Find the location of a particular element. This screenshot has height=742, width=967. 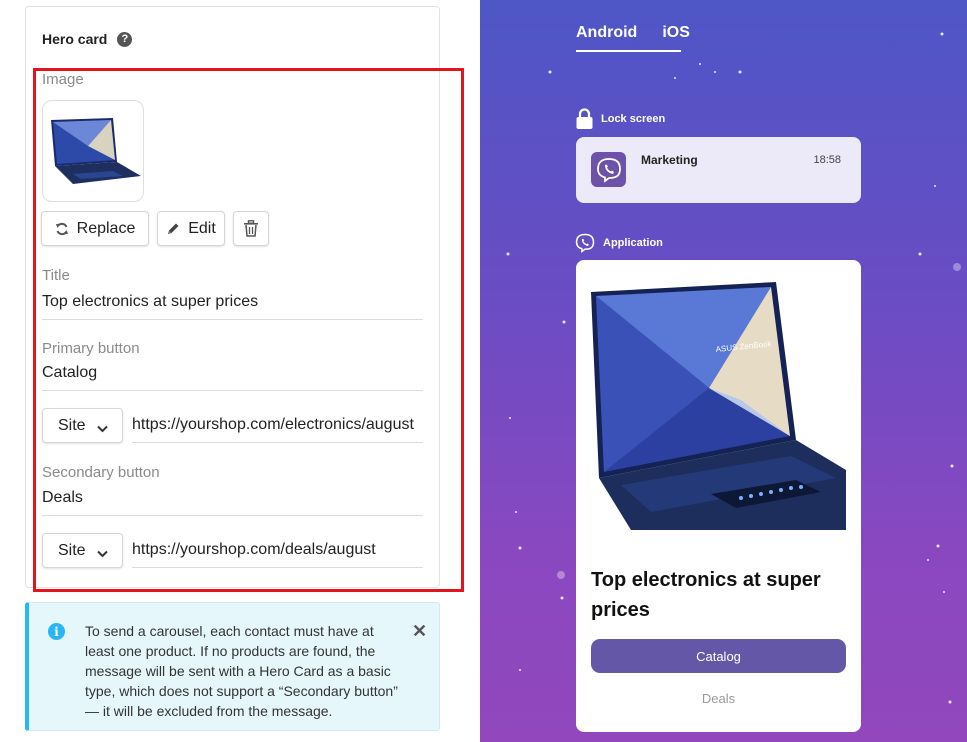

secondary-url-input: https://yourshop.com/deals/august is located at coordinates (277, 554).